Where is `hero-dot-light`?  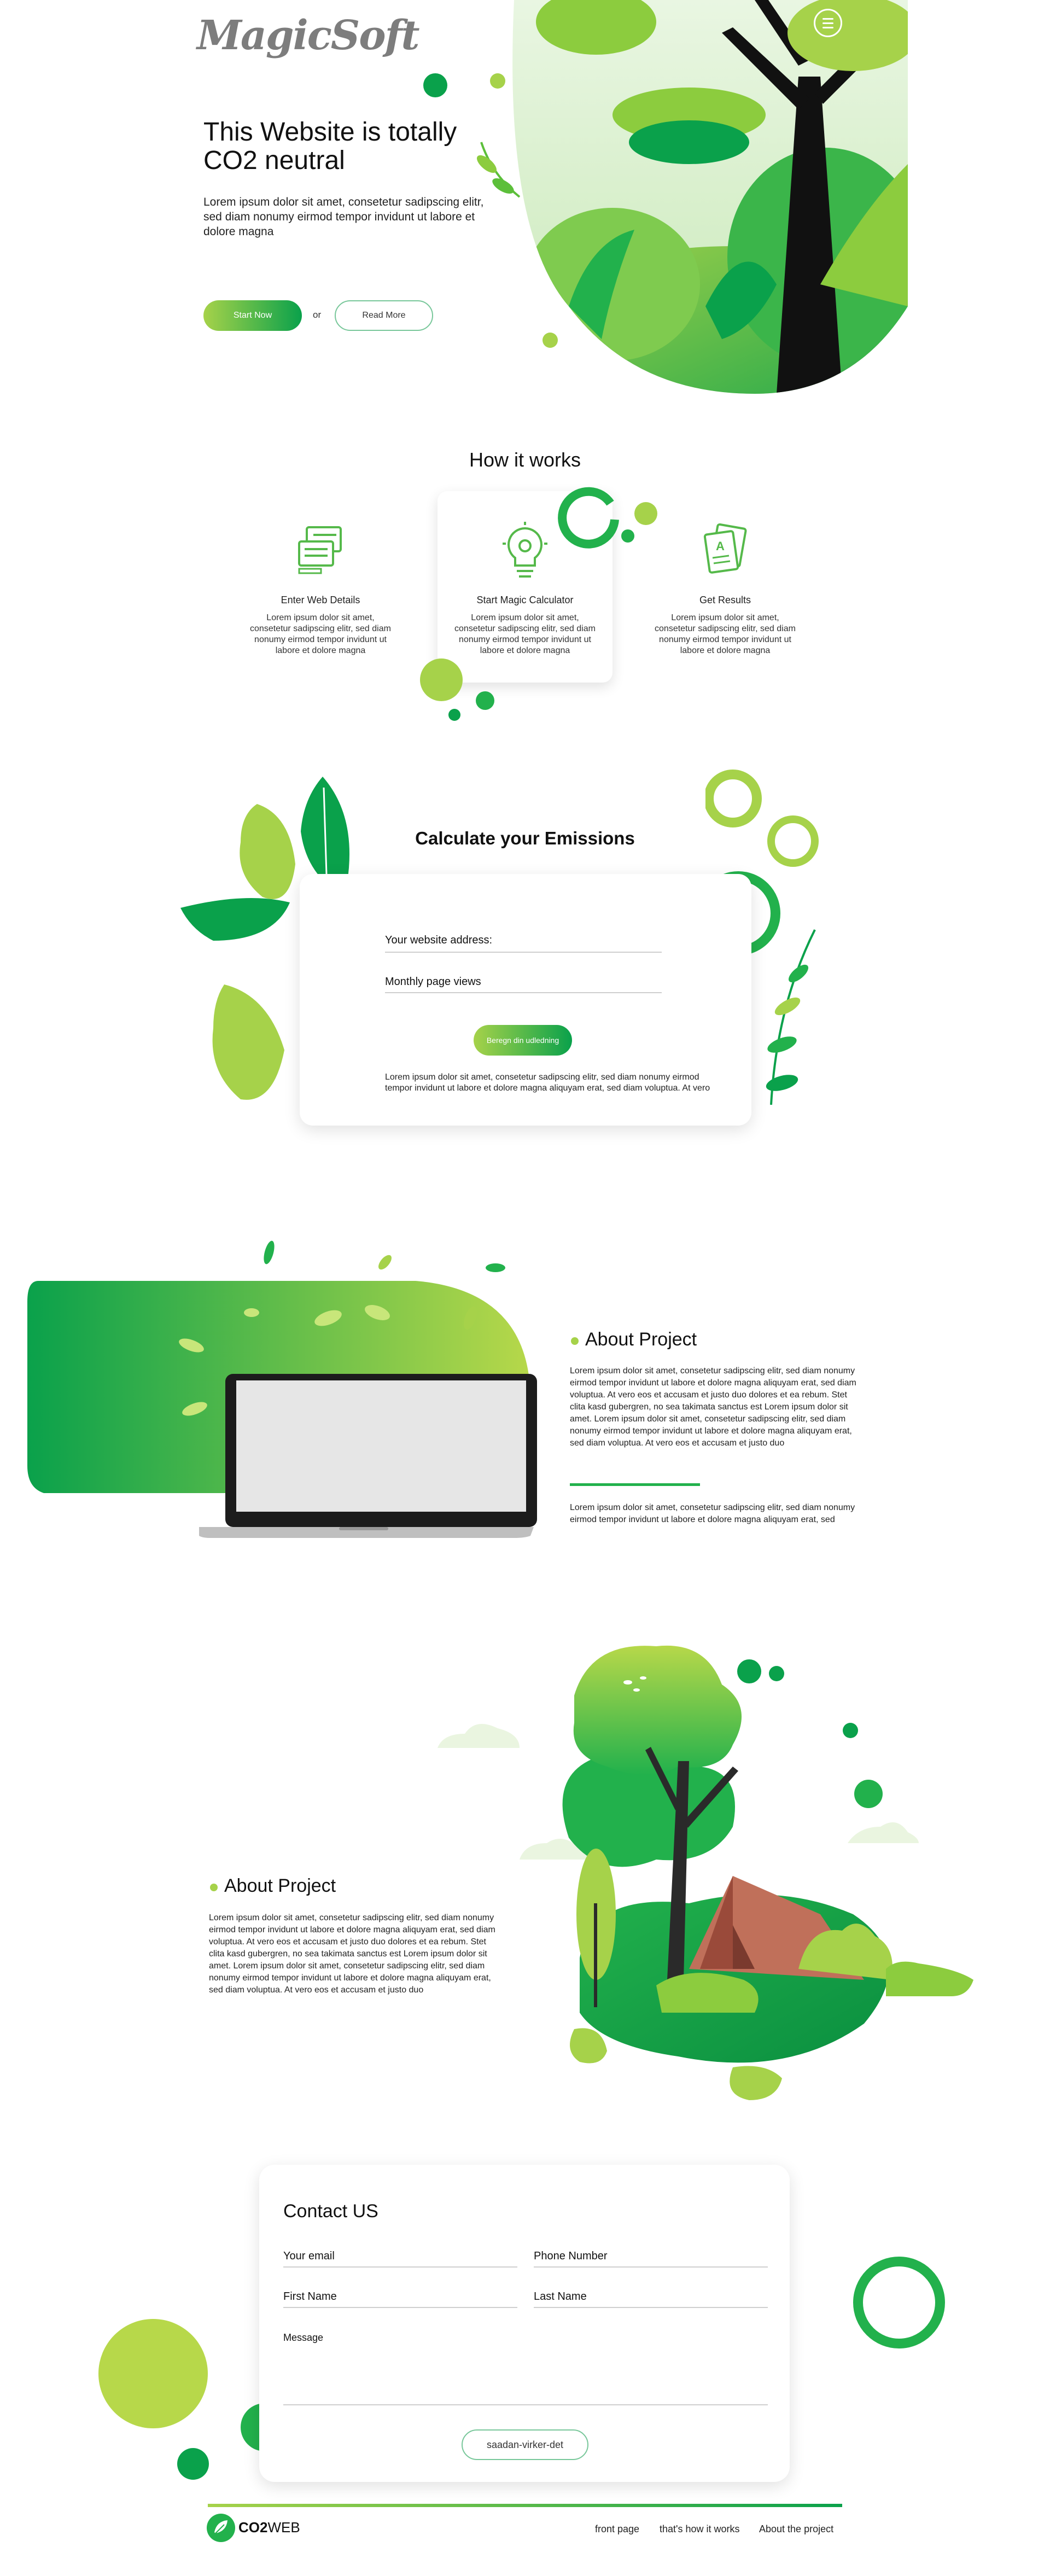 hero-dot-light is located at coordinates (497, 81).